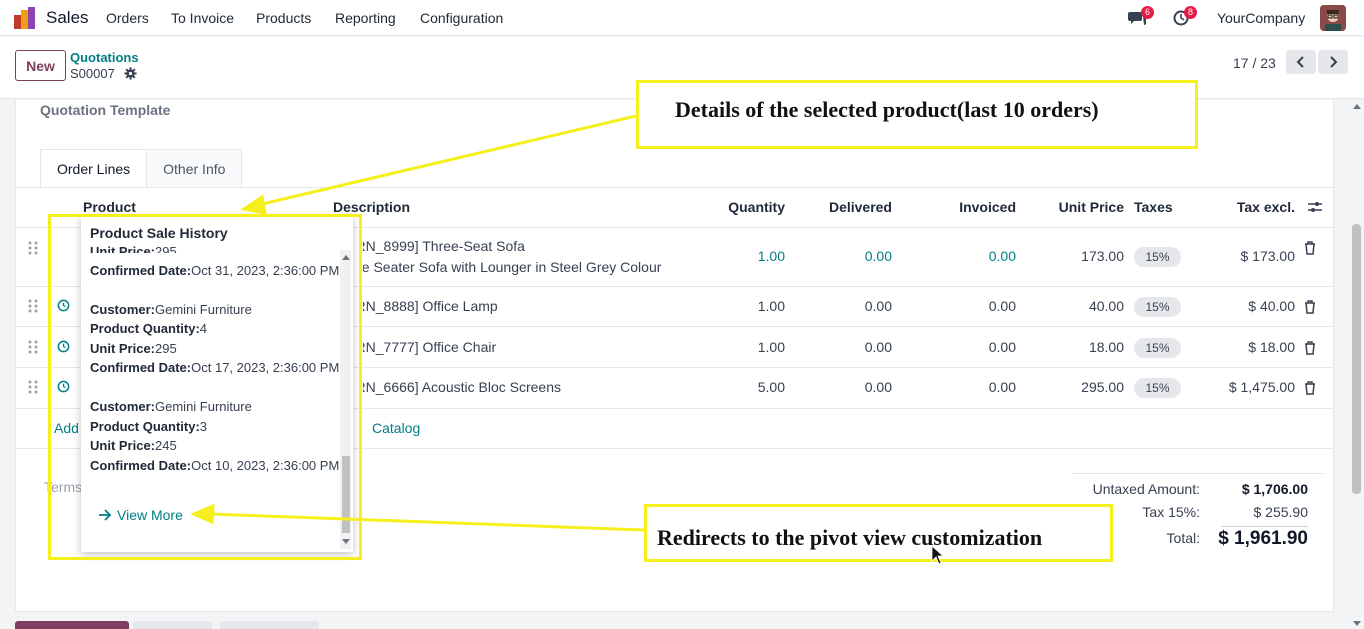 The width and height of the screenshot is (1364, 629). What do you see at coordinates (1077, 207) in the screenshot?
I see `column-unit-price: Unit Price` at bounding box center [1077, 207].